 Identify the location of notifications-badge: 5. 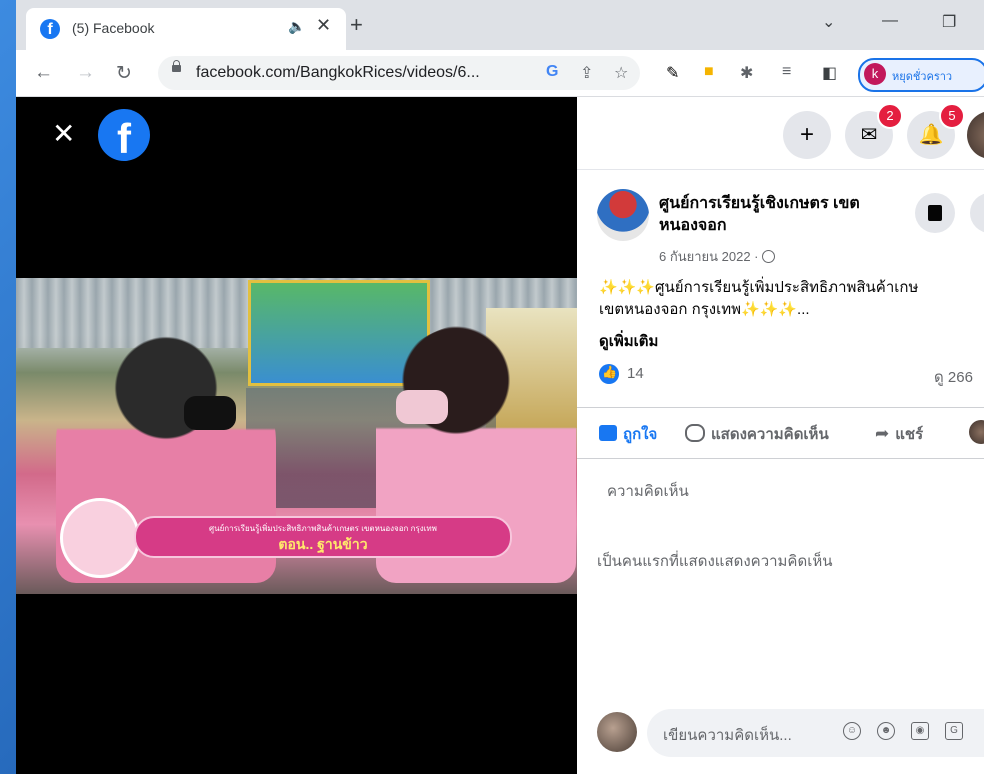
(952, 116).